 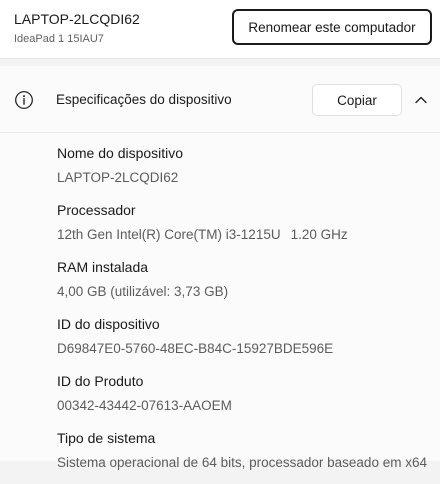 I want to click on info-icon, so click(x=24, y=100).